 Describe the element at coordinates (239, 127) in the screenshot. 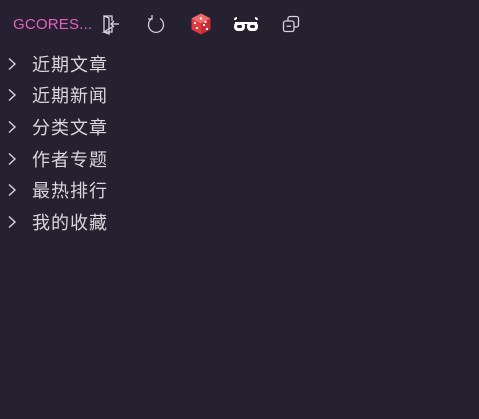

I see `menu-item-category-articles: 分类文章` at that location.